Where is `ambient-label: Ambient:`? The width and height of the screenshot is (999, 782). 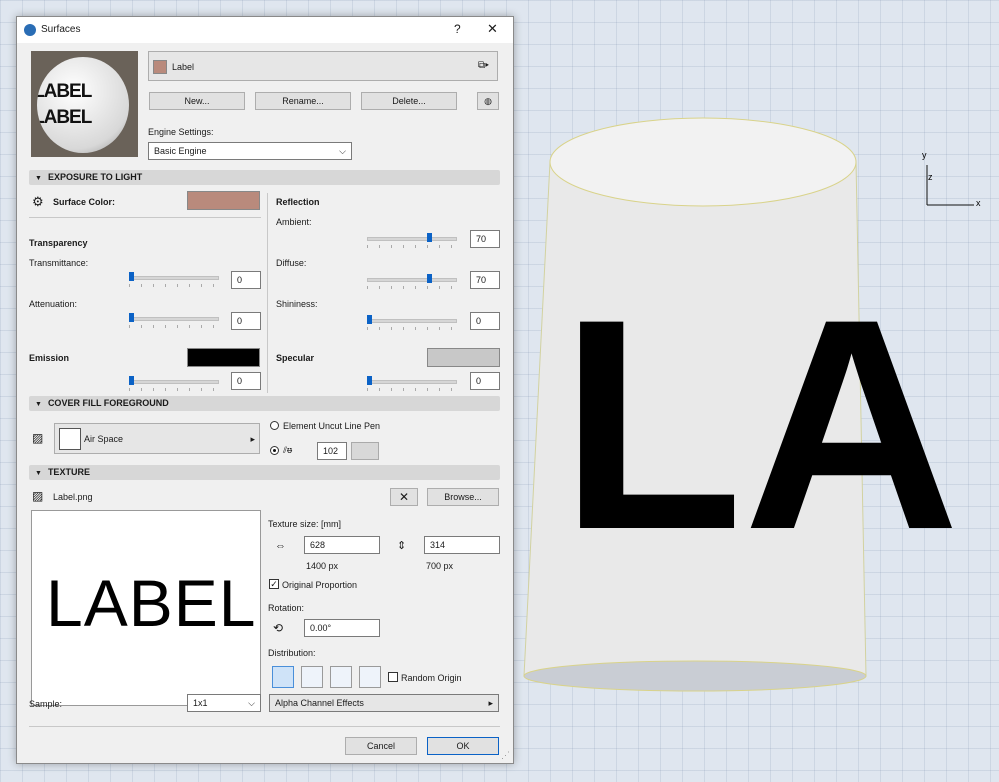 ambient-label: Ambient: is located at coordinates (294, 222).